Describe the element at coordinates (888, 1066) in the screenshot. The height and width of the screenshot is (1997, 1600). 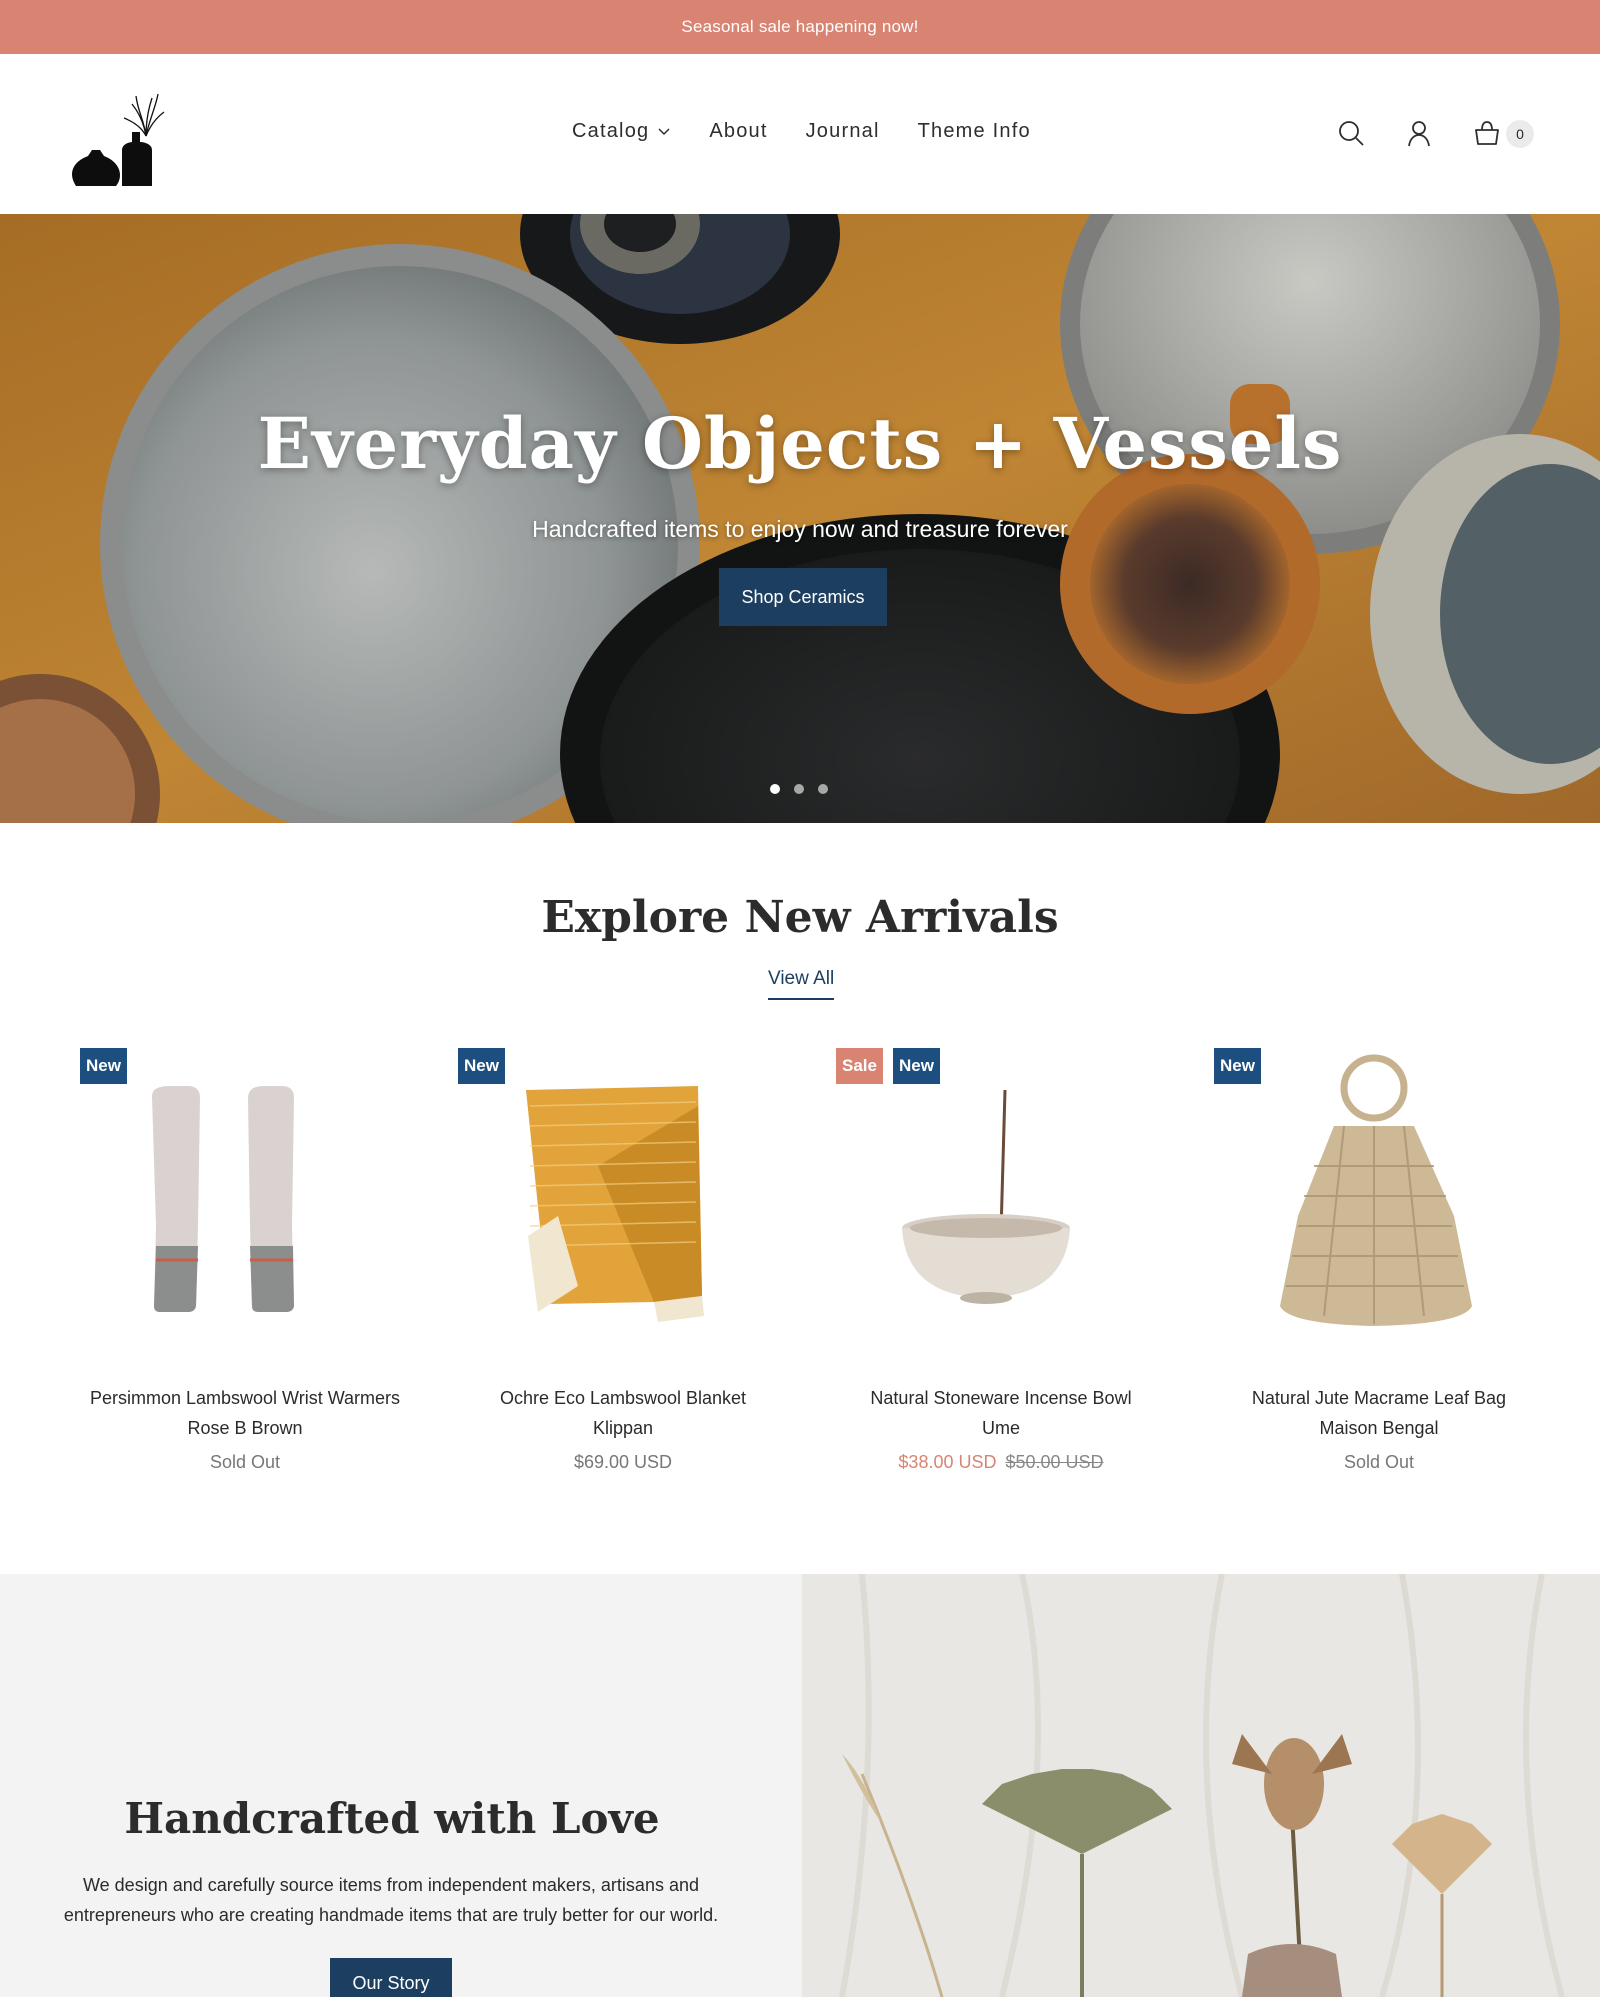
I see `product-badges: Sale New` at that location.